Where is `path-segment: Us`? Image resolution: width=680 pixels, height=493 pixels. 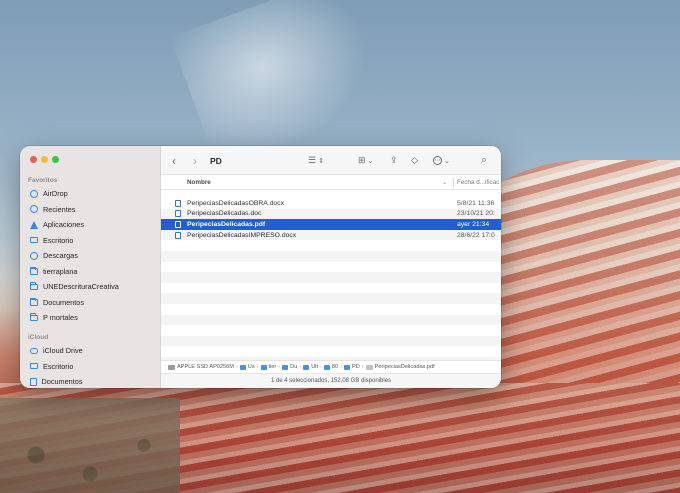
path-segment: Us is located at coordinates (247, 367).